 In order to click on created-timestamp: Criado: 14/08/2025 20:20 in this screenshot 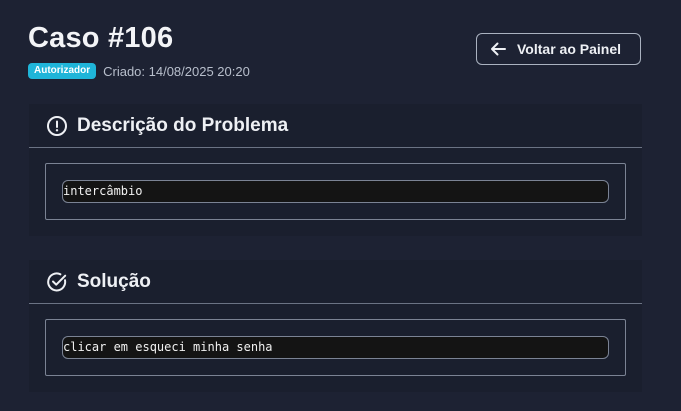, I will do `click(176, 71)`.